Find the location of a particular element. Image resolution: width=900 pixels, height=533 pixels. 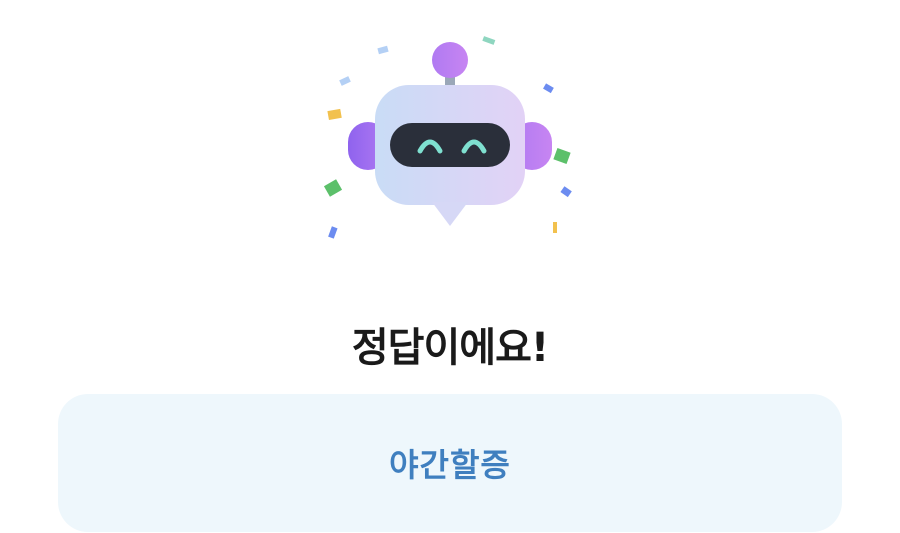

robot-visor is located at coordinates (450, 145).